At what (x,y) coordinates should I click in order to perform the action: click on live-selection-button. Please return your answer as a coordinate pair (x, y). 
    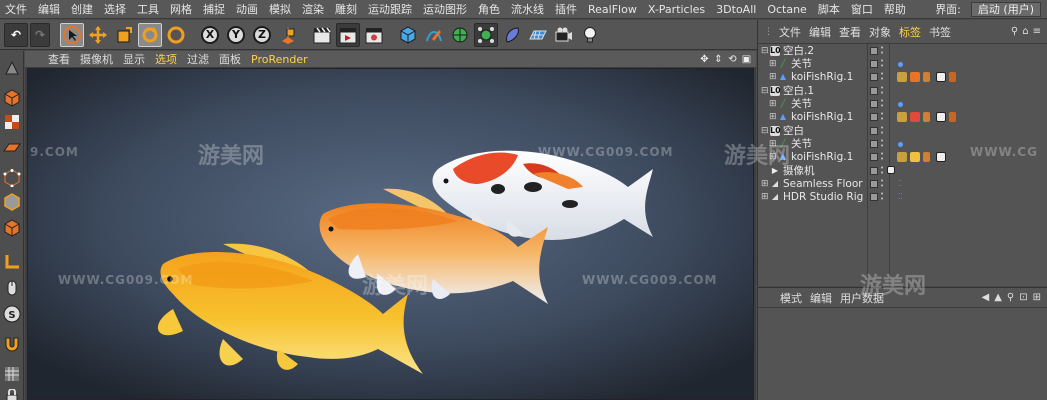
    Looking at the image, I should click on (72, 34).